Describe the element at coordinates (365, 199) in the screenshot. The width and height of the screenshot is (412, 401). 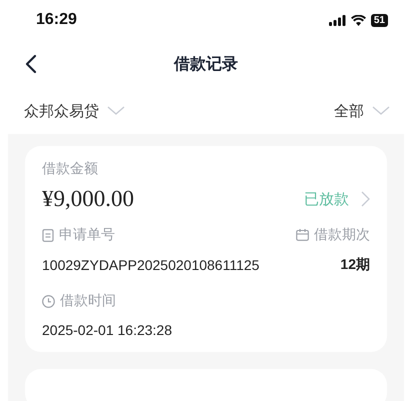
I see `chevron-right-icon` at that location.